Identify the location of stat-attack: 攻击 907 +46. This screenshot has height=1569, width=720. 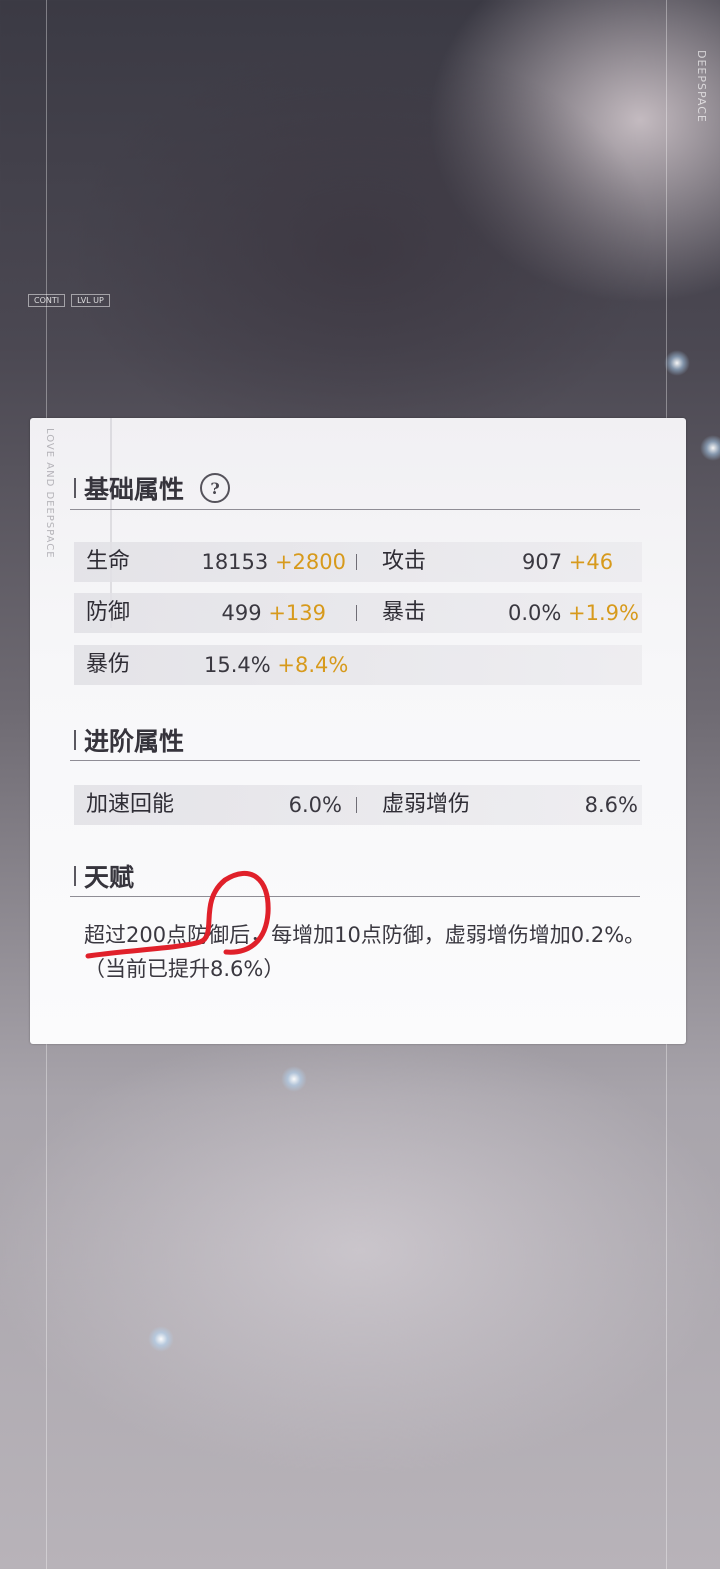
(499, 562).